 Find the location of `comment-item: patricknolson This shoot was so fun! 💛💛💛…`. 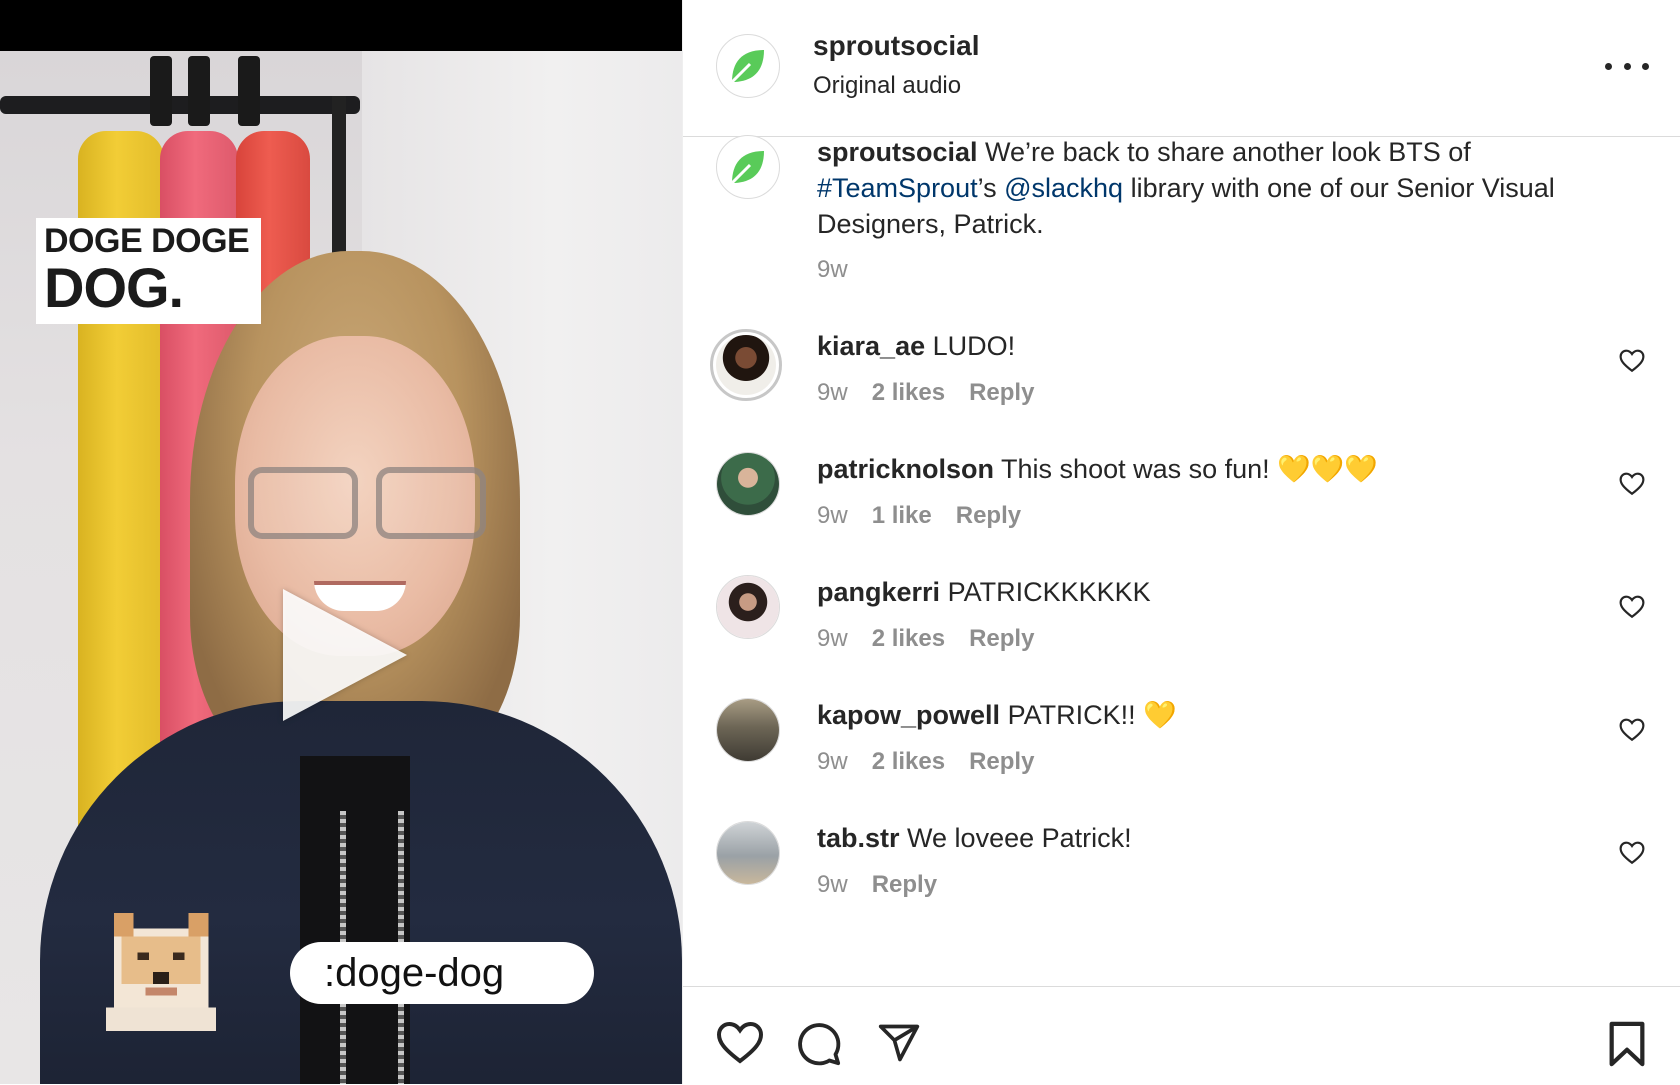

comment-item: patricknolson This shoot was so fun! 💛💛💛… is located at coordinates (1181, 507).